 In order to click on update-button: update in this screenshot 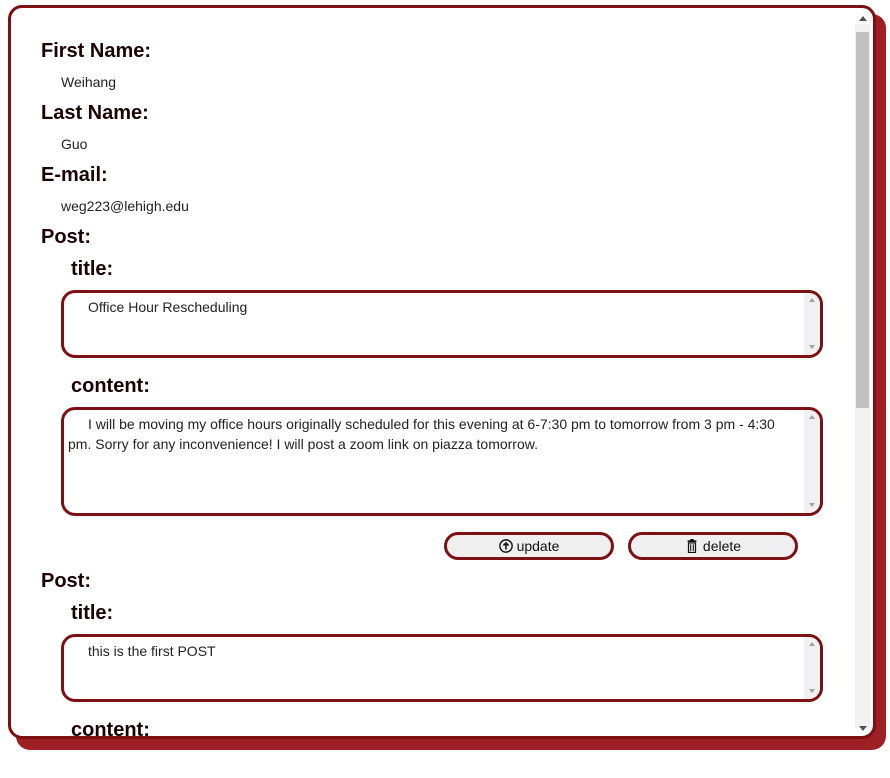, I will do `click(529, 546)`.